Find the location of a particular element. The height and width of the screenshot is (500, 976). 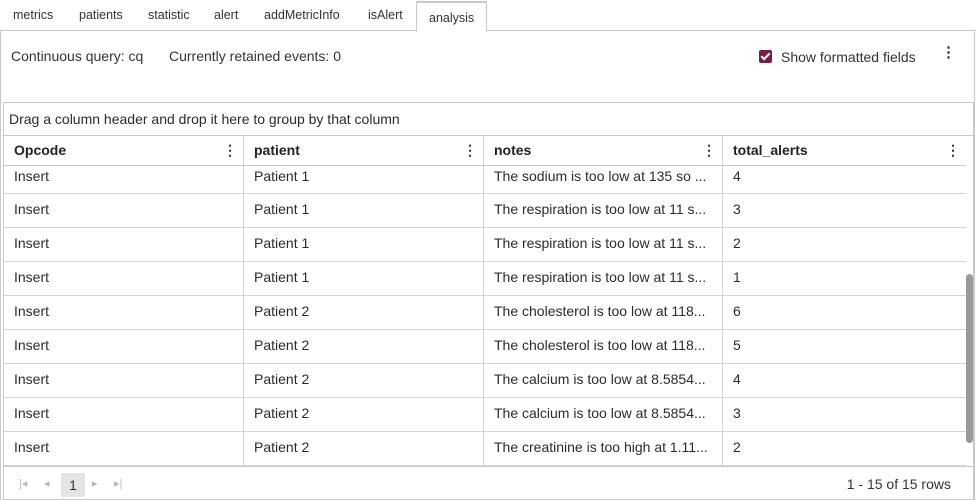

column-header-label: Opcode is located at coordinates (40, 150).